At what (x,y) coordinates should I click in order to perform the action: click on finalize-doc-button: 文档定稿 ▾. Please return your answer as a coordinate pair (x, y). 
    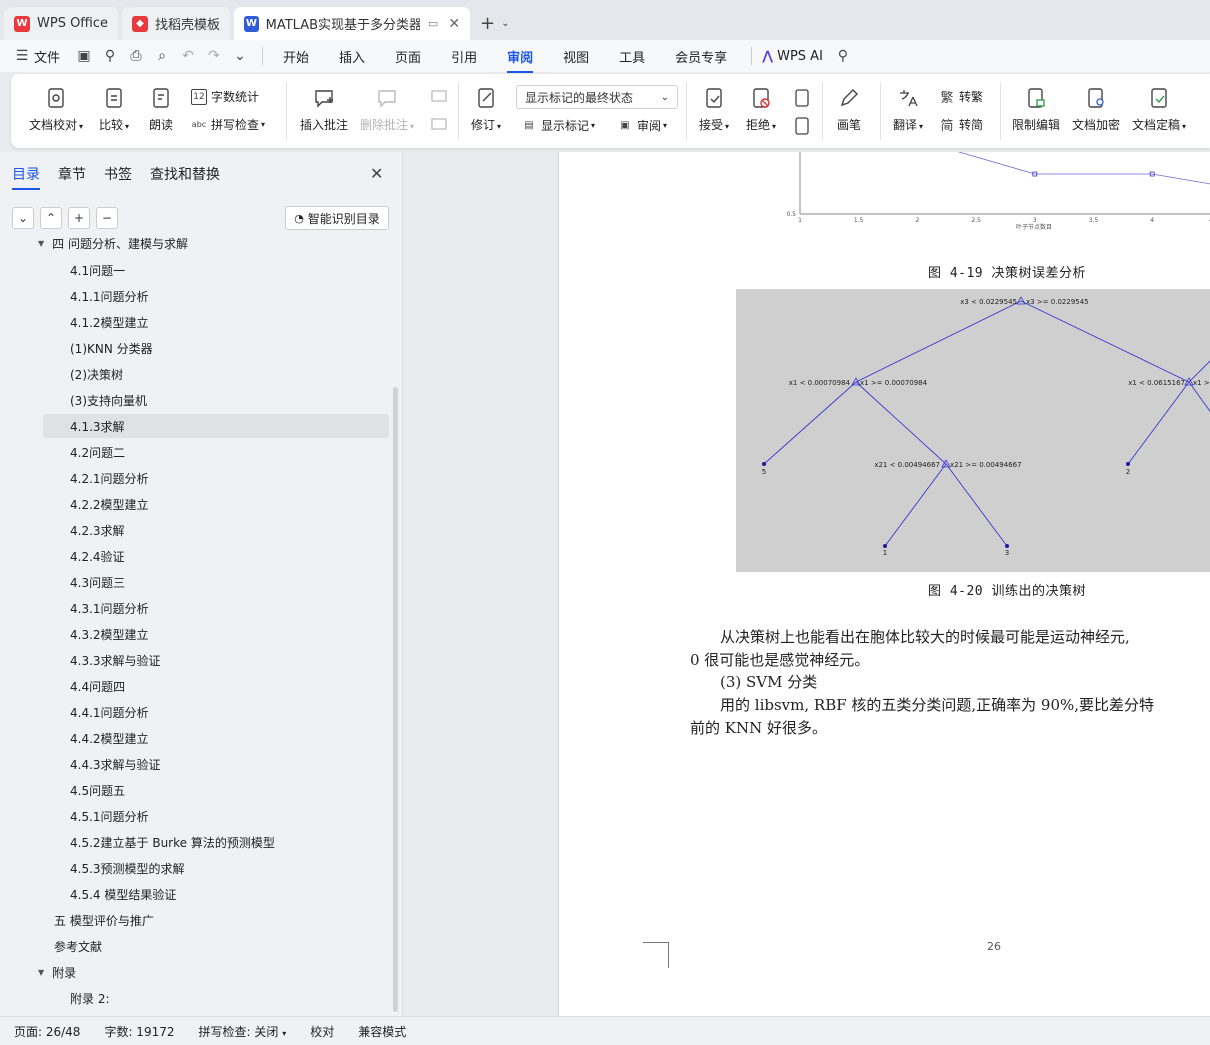
    Looking at the image, I should click on (1159, 109).